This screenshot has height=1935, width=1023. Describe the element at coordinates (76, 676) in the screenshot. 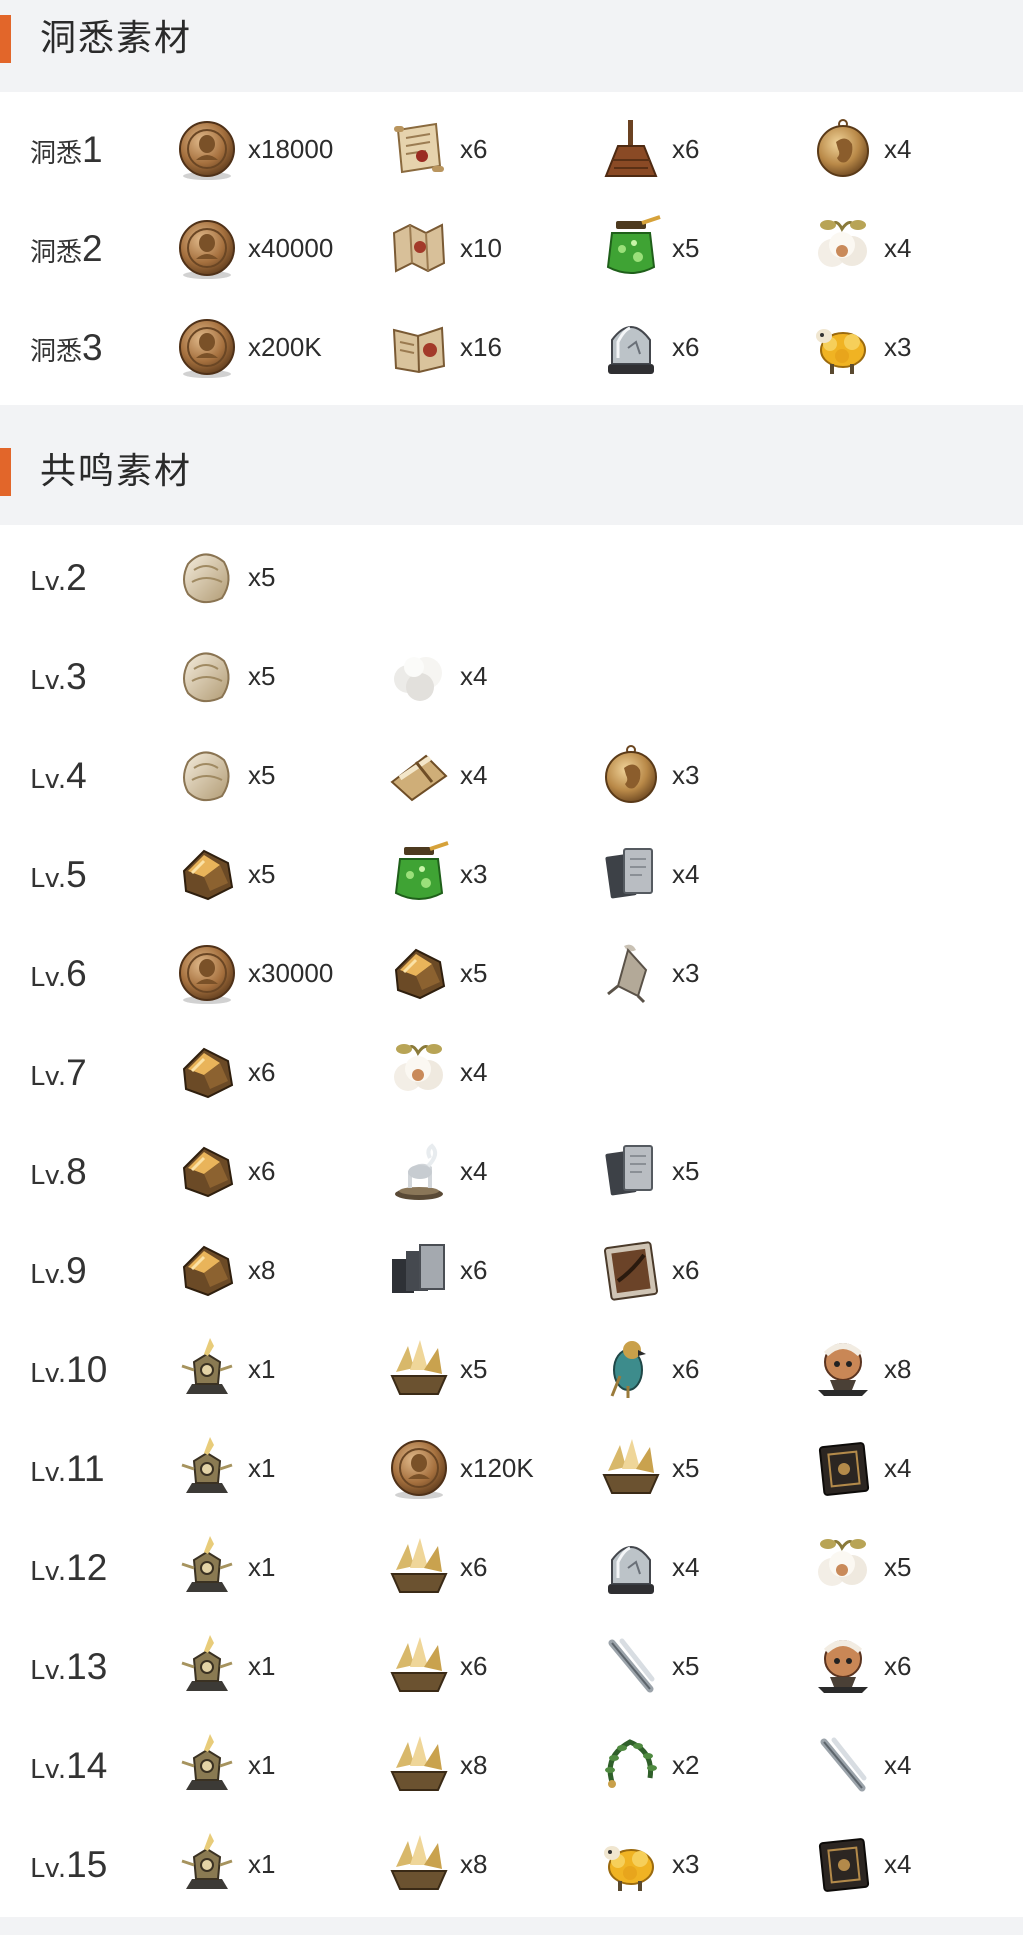

I see `level-number: 3` at that location.